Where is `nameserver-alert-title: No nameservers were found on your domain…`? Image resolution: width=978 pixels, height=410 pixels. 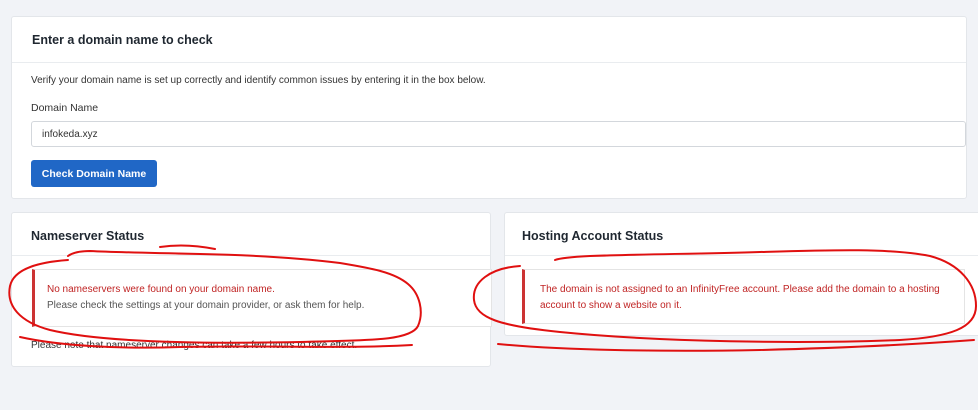 nameserver-alert-title: No nameservers were found on your domain… is located at coordinates (161, 289).